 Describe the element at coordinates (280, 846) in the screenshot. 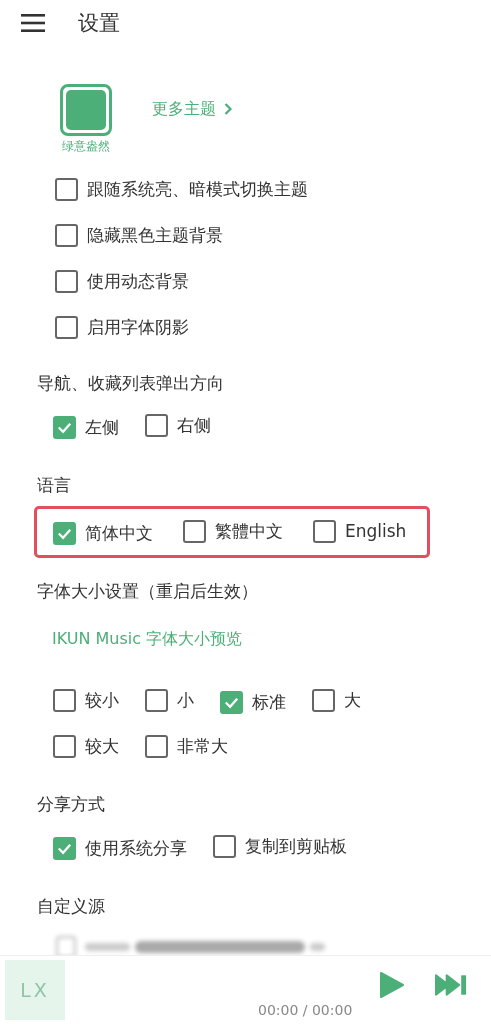

I see `checkbox-option: 复制到剪贴板` at that location.